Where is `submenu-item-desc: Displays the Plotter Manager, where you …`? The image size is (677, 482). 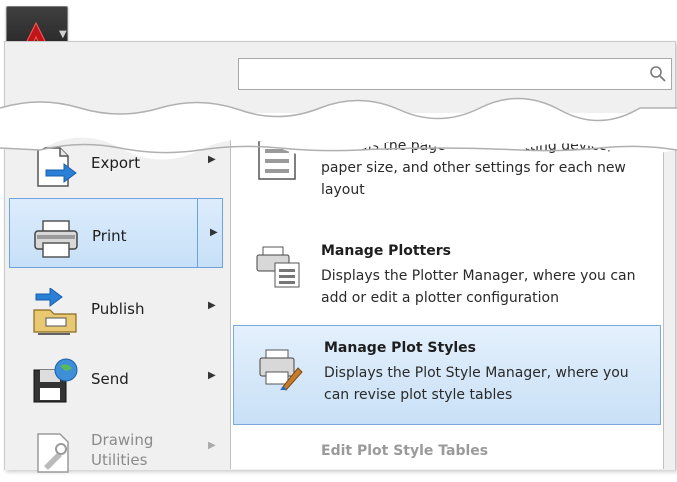
submenu-item-desc: Displays the Plotter Manager, where you … is located at coordinates (478, 287).